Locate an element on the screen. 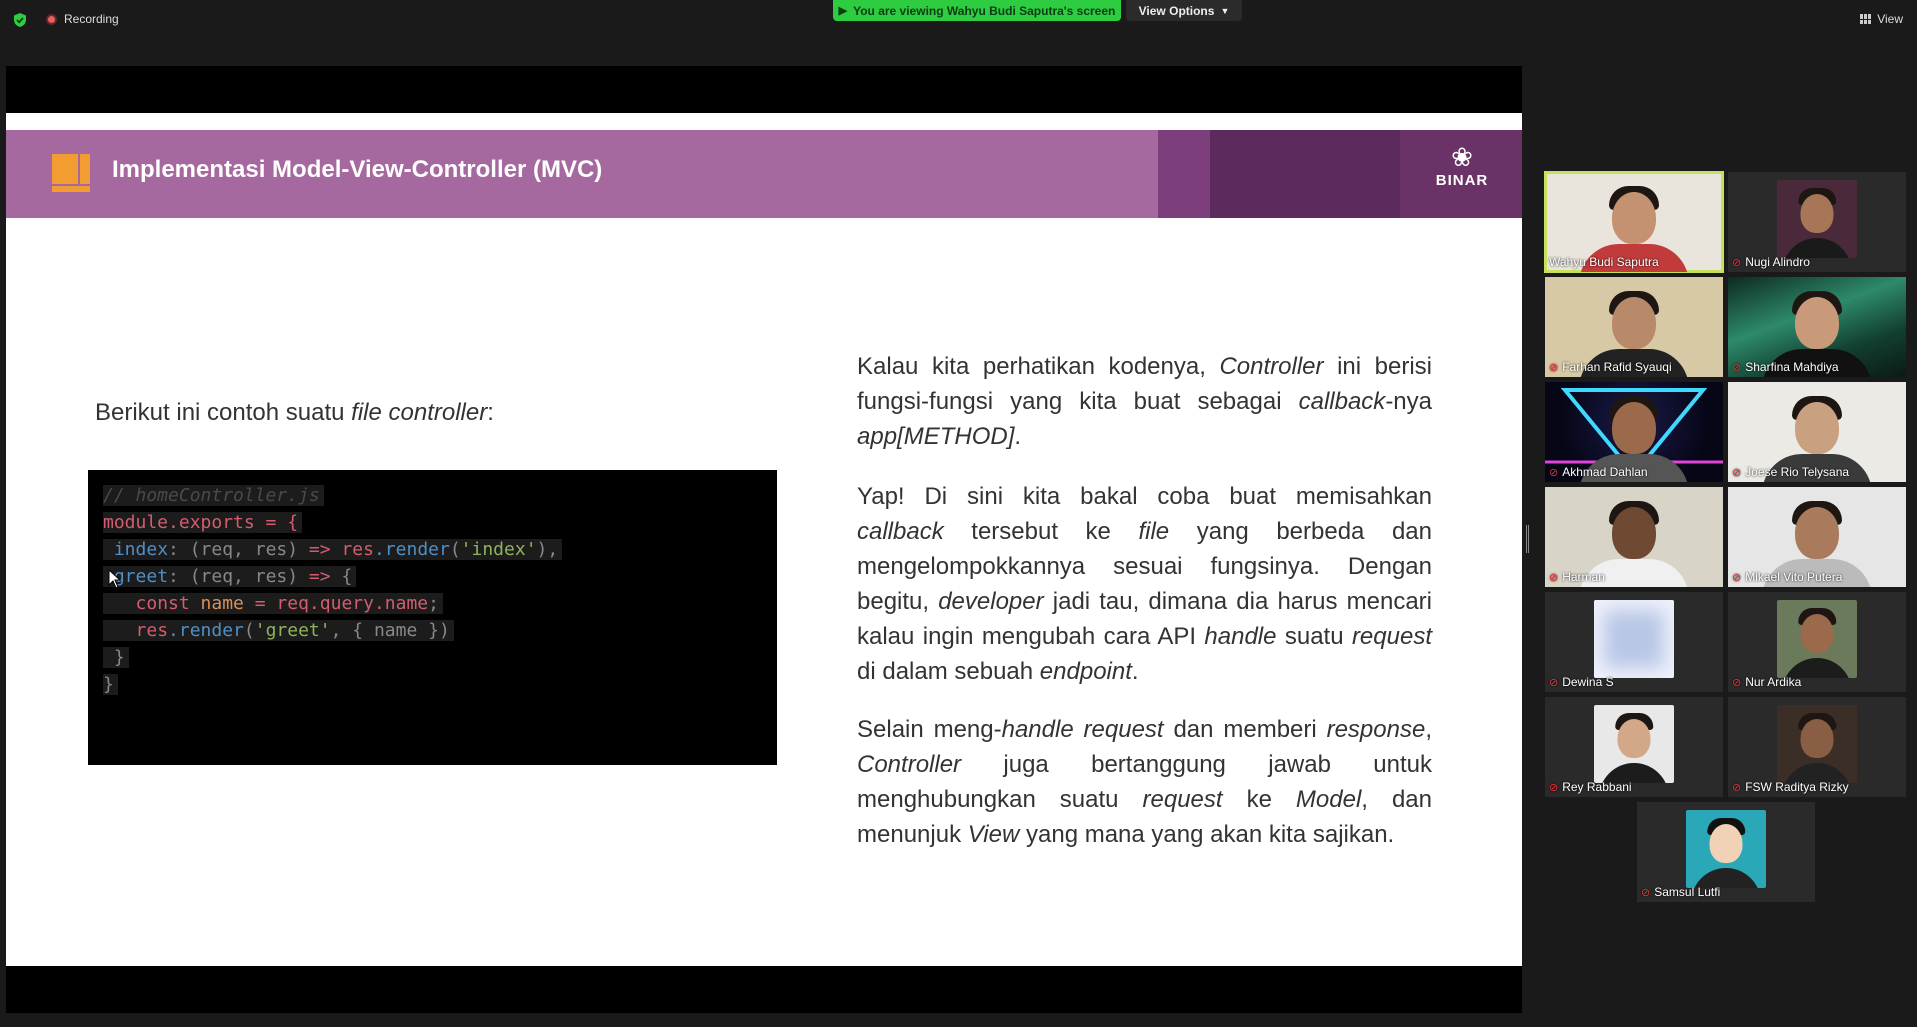 Image resolution: width=1917 pixels, height=1027 pixels. code-line-8: } is located at coordinates (110, 685).